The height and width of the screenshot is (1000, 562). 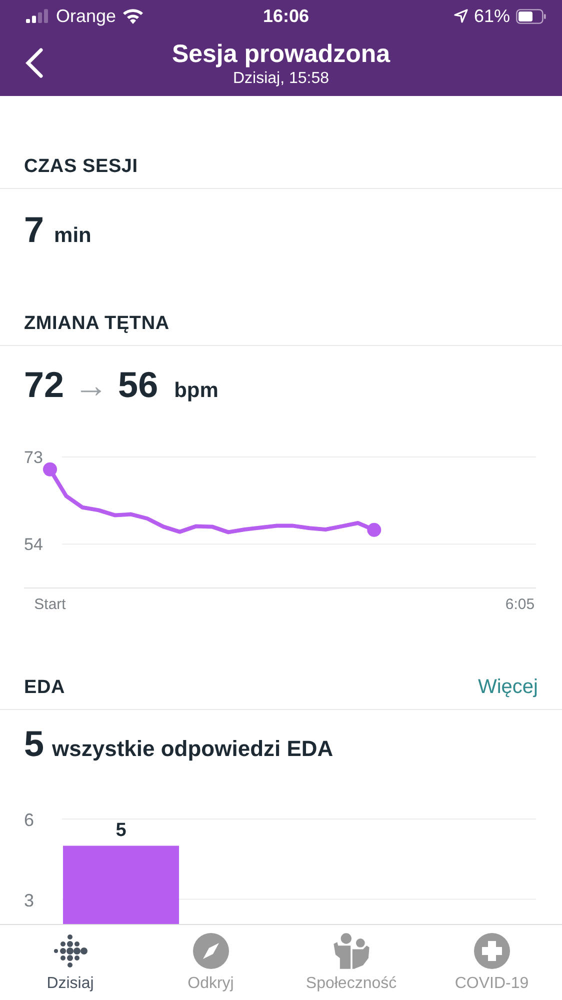 I want to click on plus-icon, so click(x=492, y=950).